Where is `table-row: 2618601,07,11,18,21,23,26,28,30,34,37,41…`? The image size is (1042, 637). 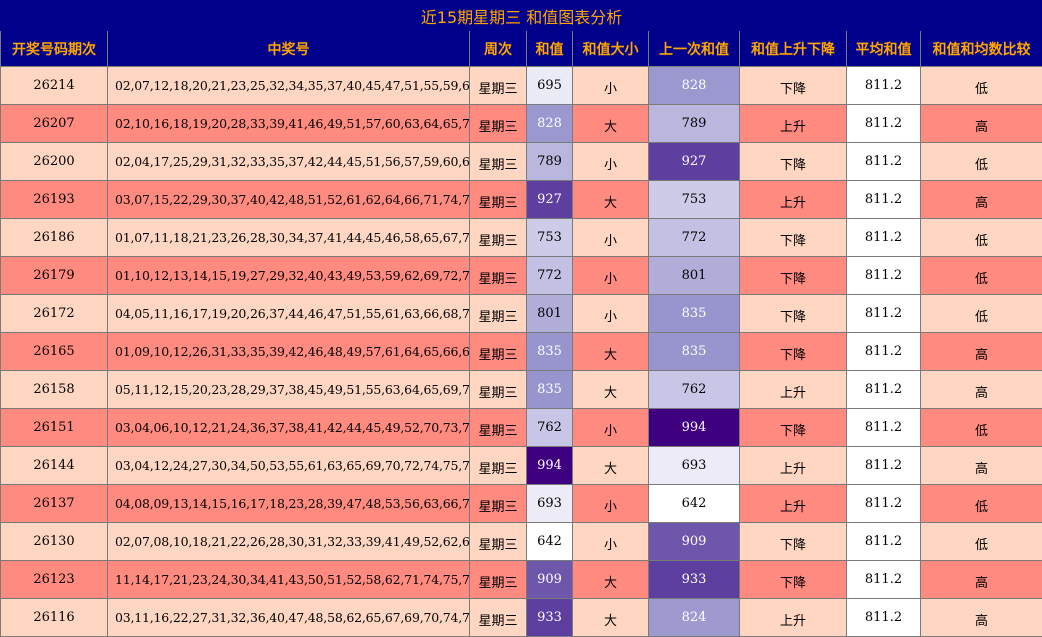 table-row: 2618601,07,11,18,21,23,26,28,30,34,37,41… is located at coordinates (521, 238).